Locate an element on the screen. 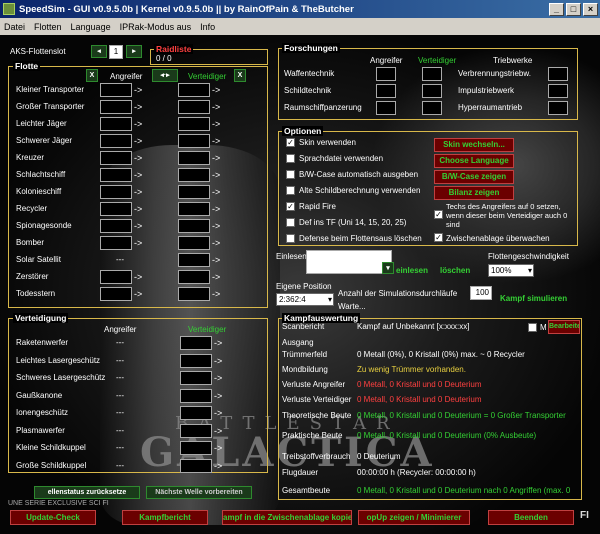  menu-flotten: Flotten is located at coordinates (48, 27).